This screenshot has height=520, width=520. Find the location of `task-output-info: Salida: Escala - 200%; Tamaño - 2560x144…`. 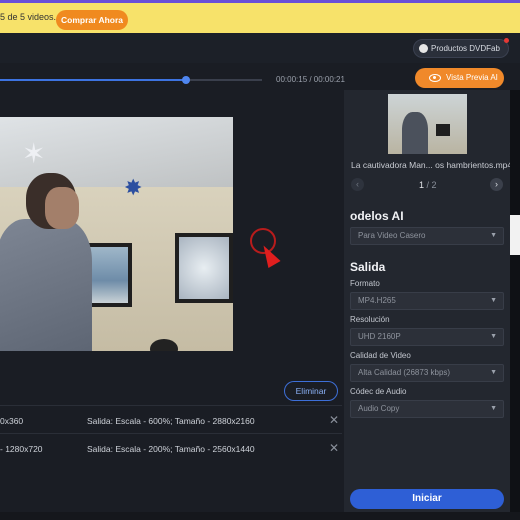

task-output-info: Salida: Escala - 200%; Tamaño - 2560x144… is located at coordinates (171, 449).